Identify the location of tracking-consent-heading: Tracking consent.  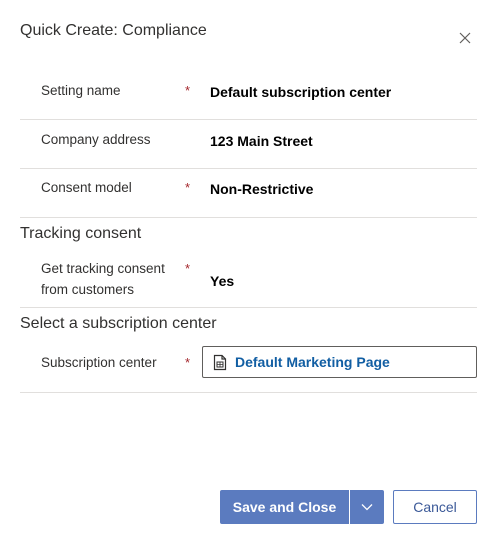
(81, 233).